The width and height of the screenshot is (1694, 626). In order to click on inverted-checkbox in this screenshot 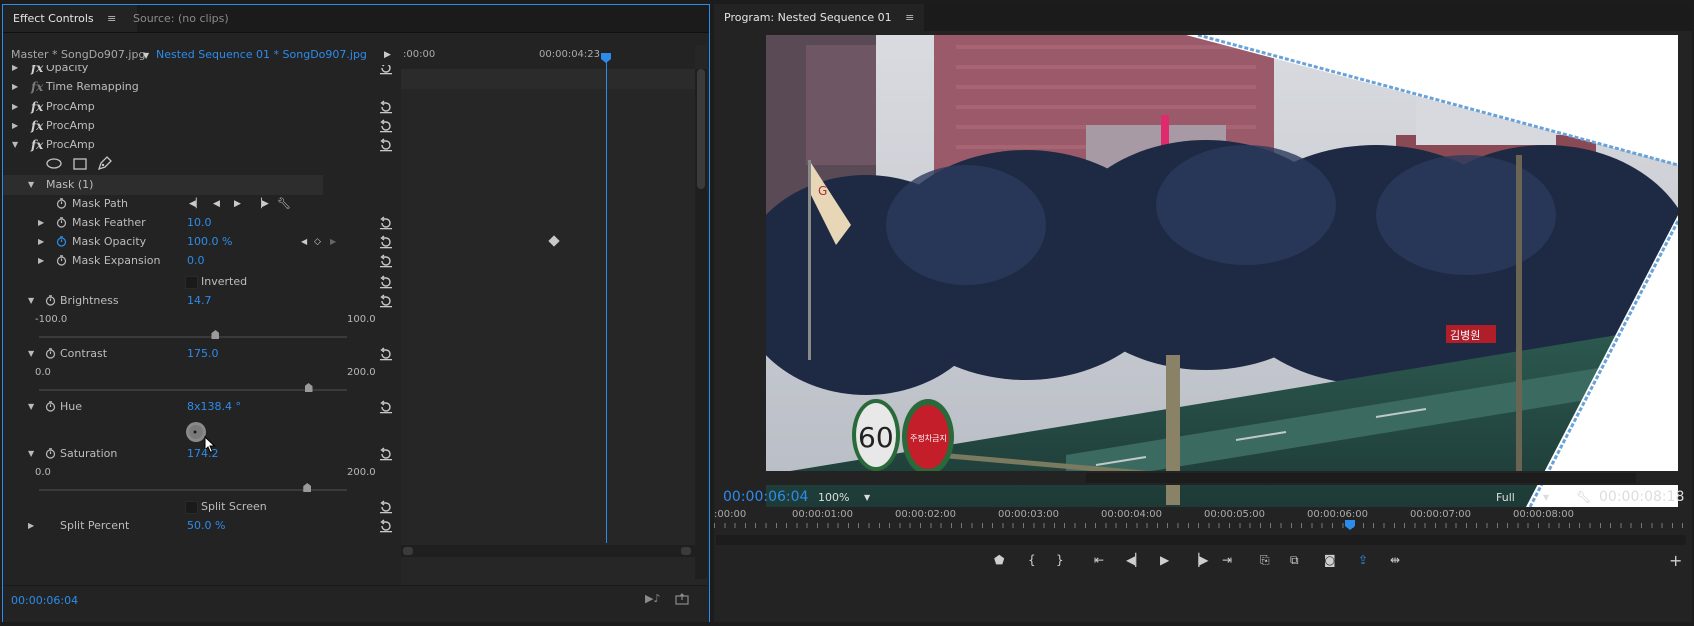, I will do `click(191, 282)`.